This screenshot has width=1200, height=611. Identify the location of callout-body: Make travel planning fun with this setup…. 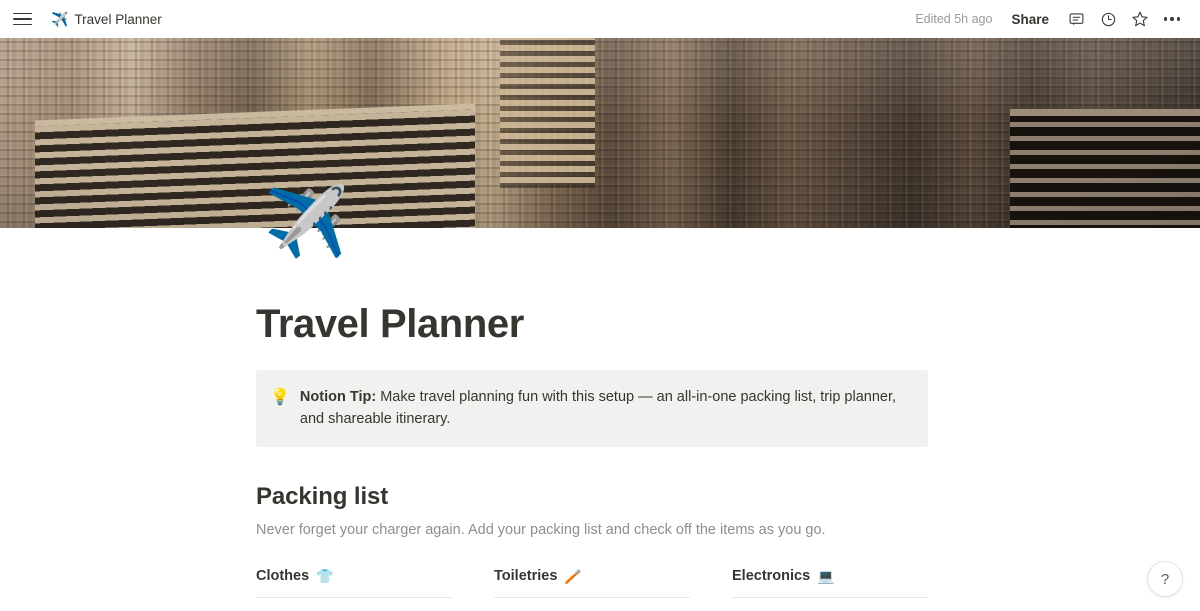
(598, 408).